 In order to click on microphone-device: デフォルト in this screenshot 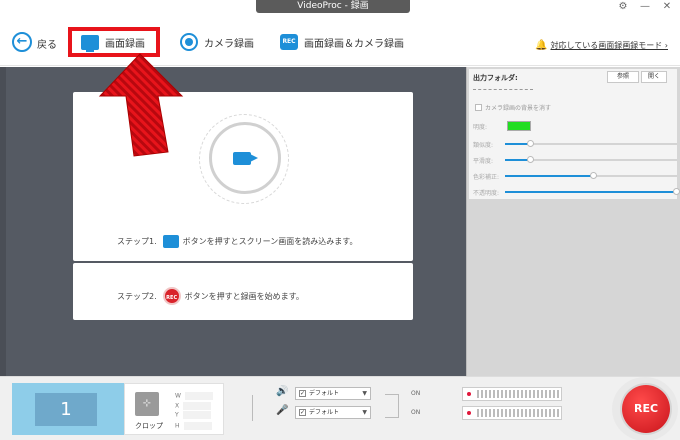, I will do `click(324, 412)`.